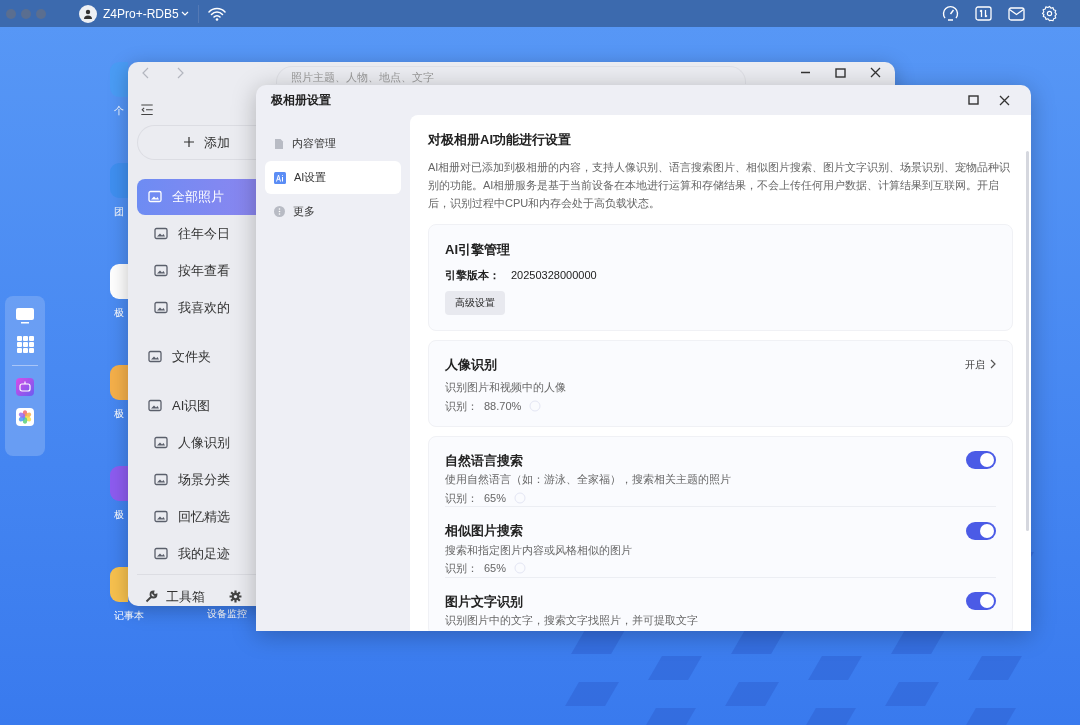 The image size is (1080, 725). Describe the element at coordinates (147, 109) in the screenshot. I see `collapse-sidebar-icon` at that location.